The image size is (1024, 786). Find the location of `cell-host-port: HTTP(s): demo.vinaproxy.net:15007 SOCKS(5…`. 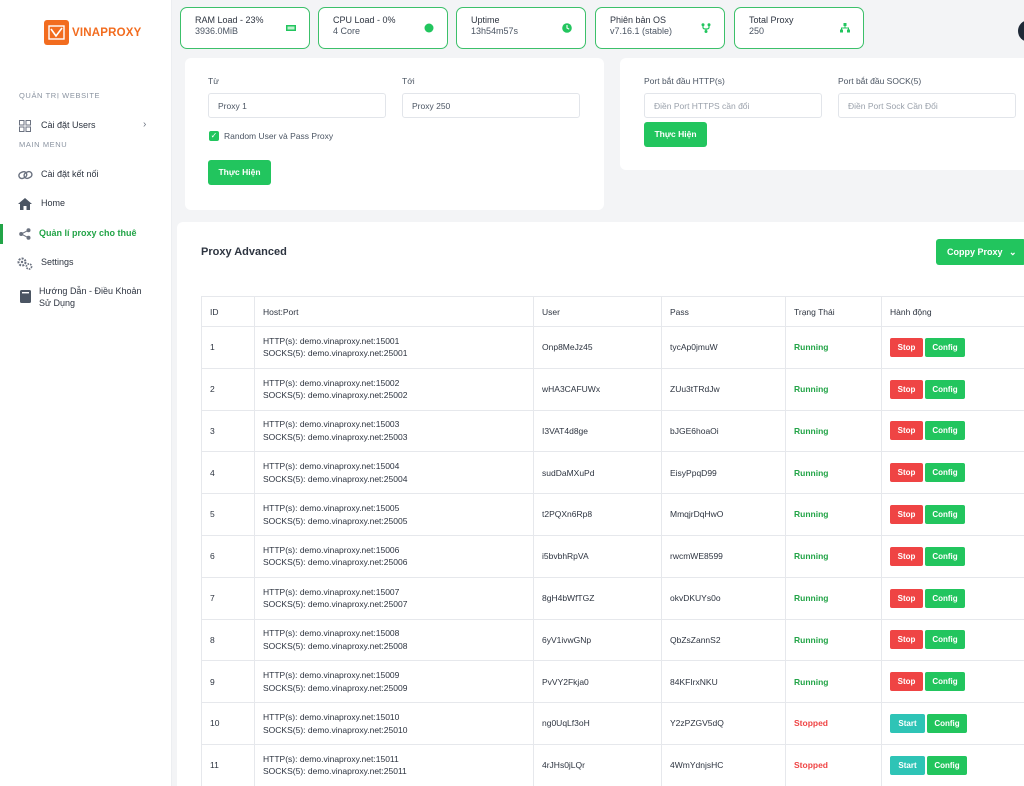

cell-host-port: HTTP(s): demo.vinaproxy.net:15007 SOCKS(5… is located at coordinates (394, 598).